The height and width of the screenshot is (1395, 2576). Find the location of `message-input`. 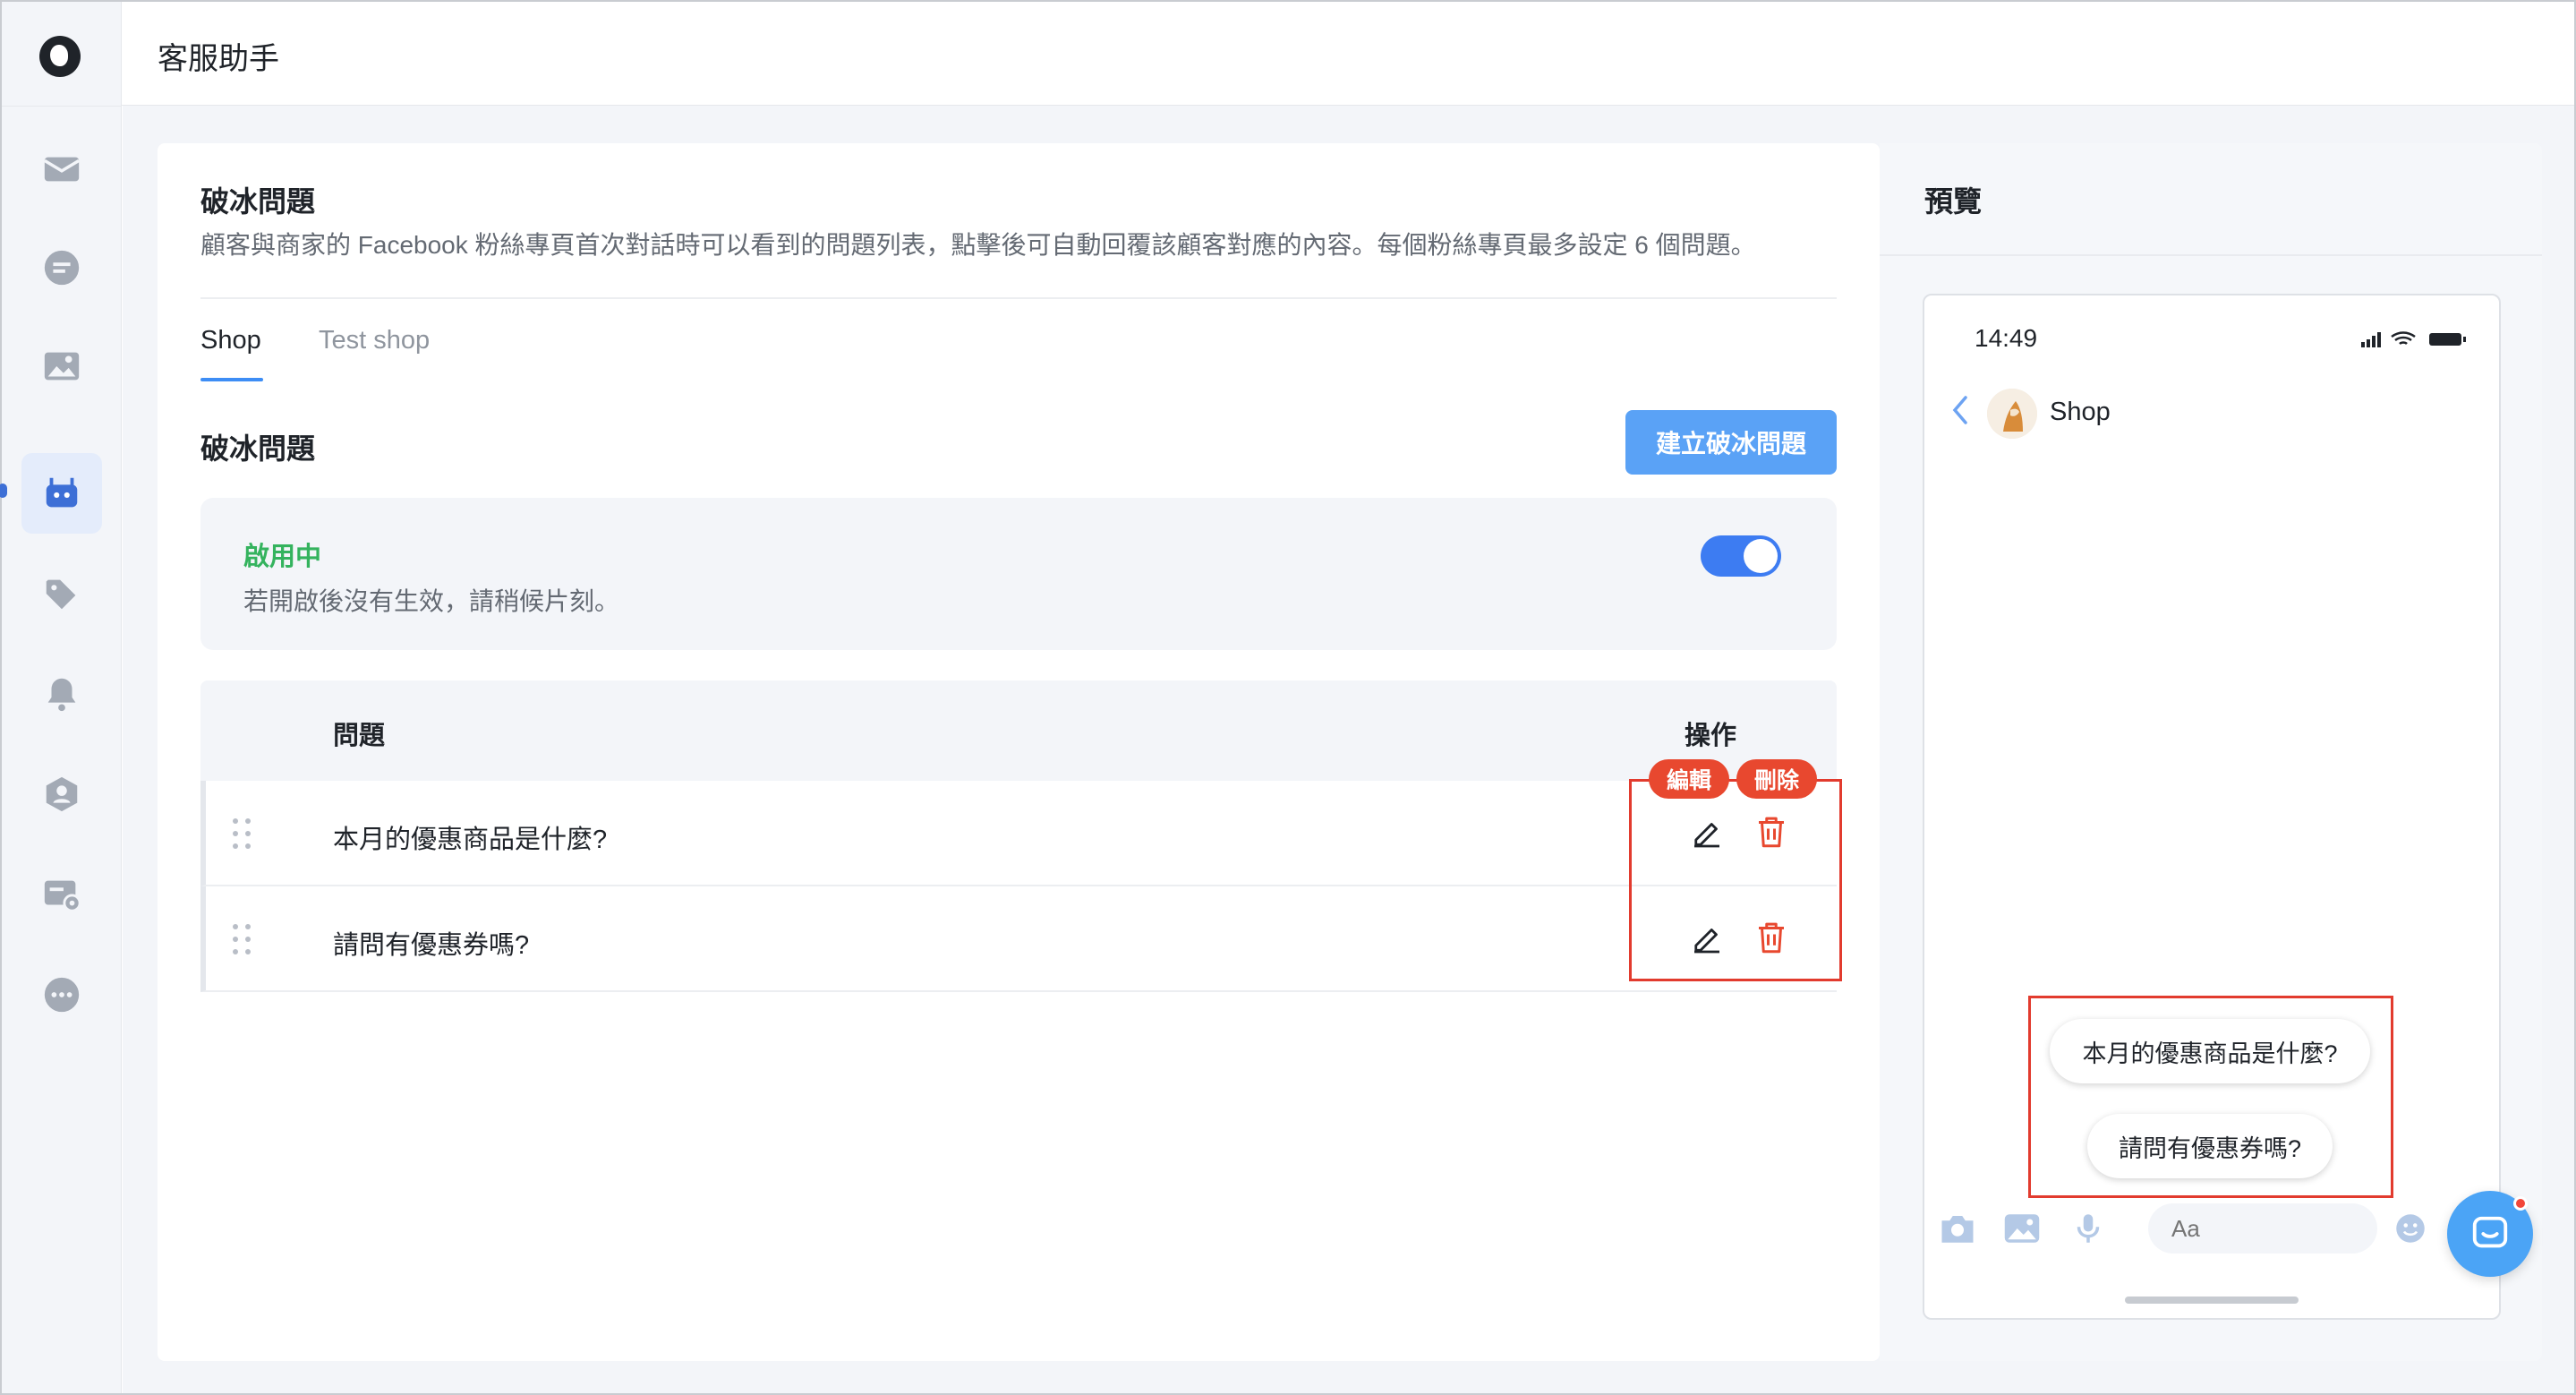

message-input is located at coordinates (2262, 1228).